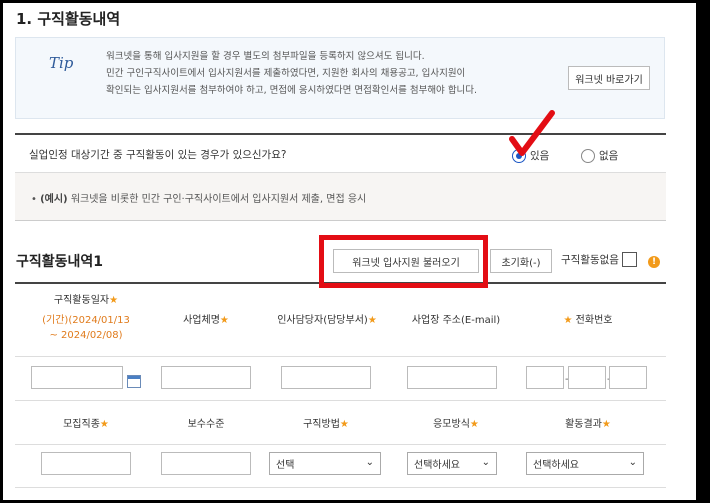 This screenshot has height=503, width=710. I want to click on red-check-annotation-icon, so click(532, 133).